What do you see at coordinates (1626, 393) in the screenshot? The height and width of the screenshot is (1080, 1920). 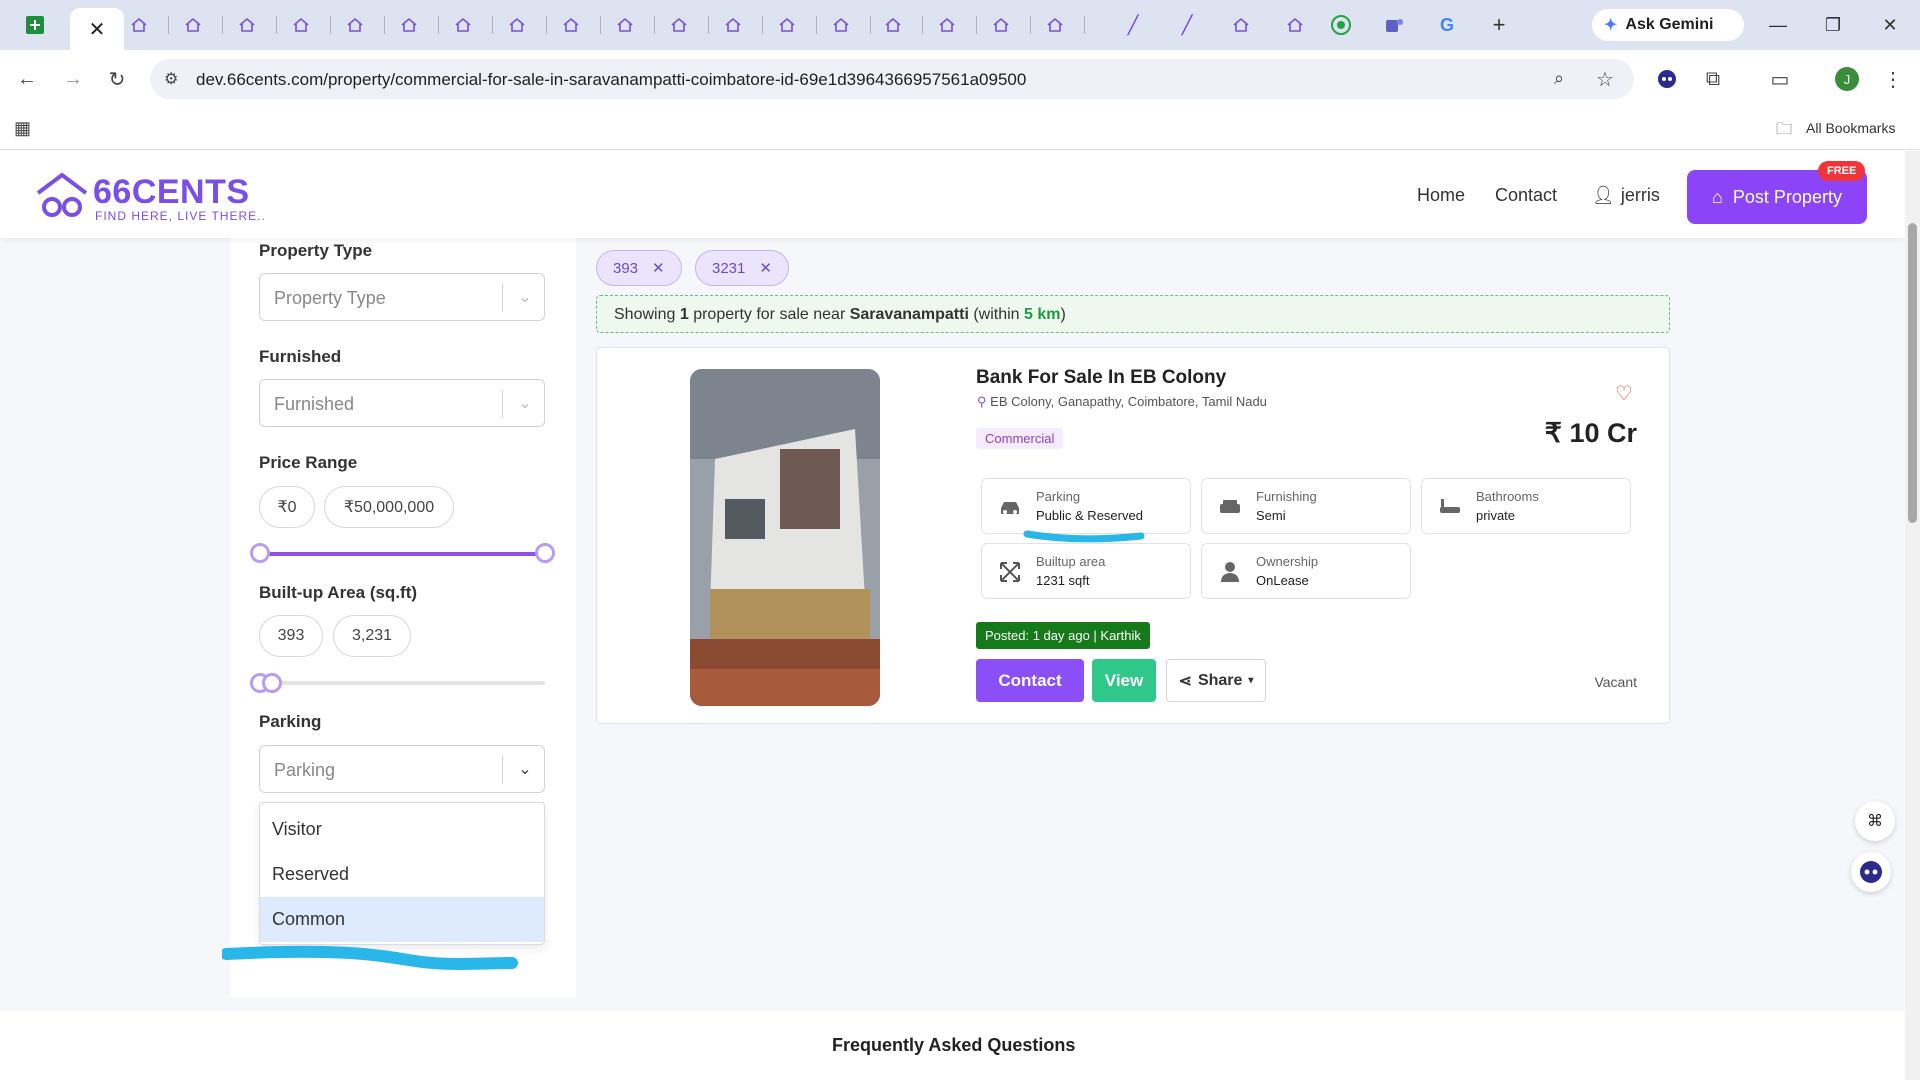 I see `favorite-heart-icon: ♡` at bounding box center [1626, 393].